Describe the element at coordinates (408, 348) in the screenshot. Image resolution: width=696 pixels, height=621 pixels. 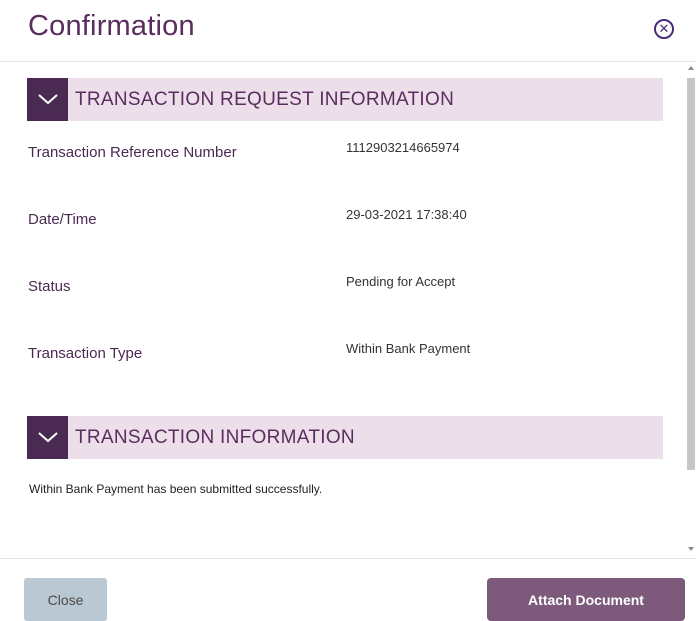
I see `transaction-type-value: Within Bank Payment` at that location.